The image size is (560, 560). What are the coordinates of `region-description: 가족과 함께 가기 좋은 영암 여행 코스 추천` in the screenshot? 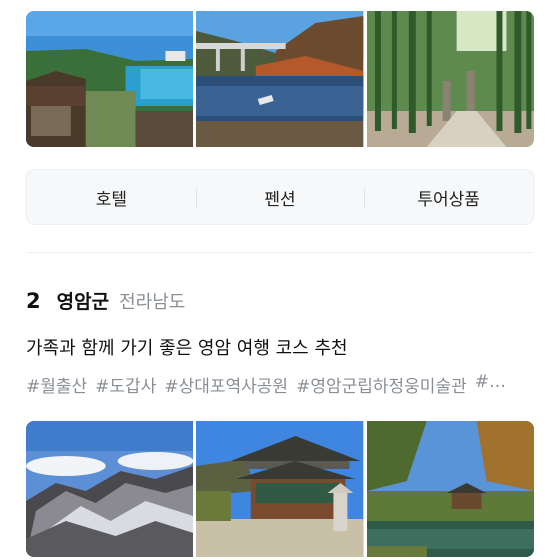 It's located at (187, 347).